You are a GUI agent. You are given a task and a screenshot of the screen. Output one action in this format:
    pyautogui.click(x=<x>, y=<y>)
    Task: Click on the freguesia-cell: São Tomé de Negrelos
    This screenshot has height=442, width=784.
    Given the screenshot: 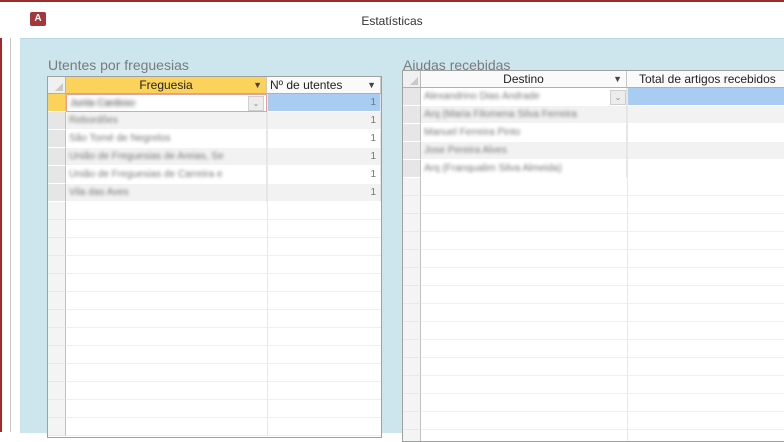 What is the action you would take?
    pyautogui.click(x=166, y=139)
    